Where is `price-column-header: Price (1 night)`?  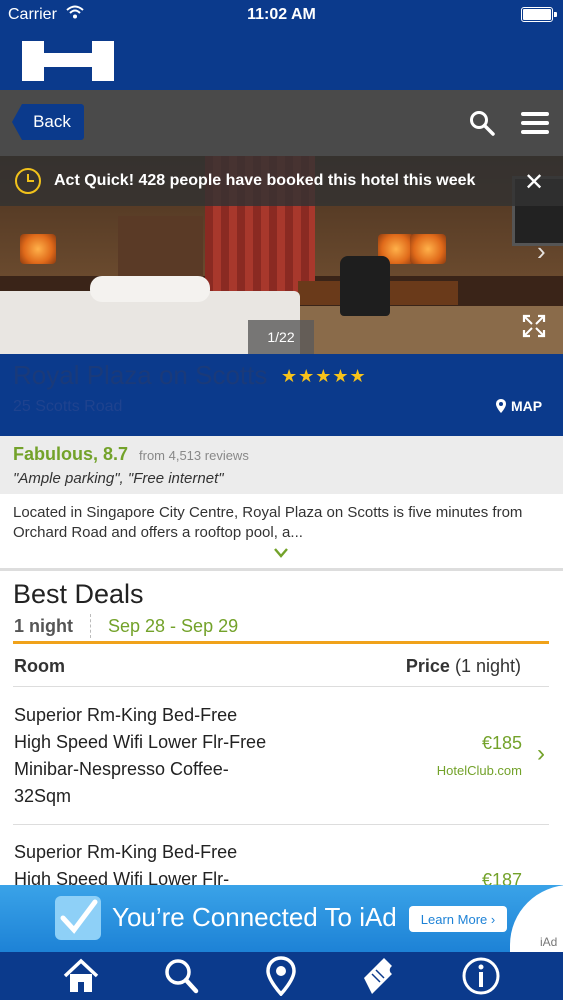 price-column-header: Price (1 night) is located at coordinates (463, 666).